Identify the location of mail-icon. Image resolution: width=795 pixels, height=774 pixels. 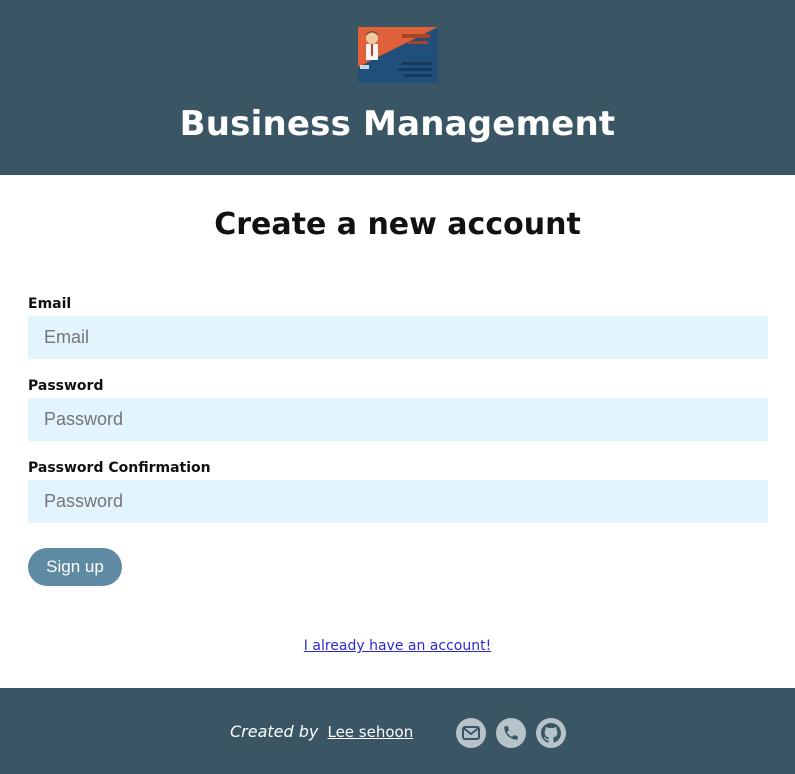
(471, 733).